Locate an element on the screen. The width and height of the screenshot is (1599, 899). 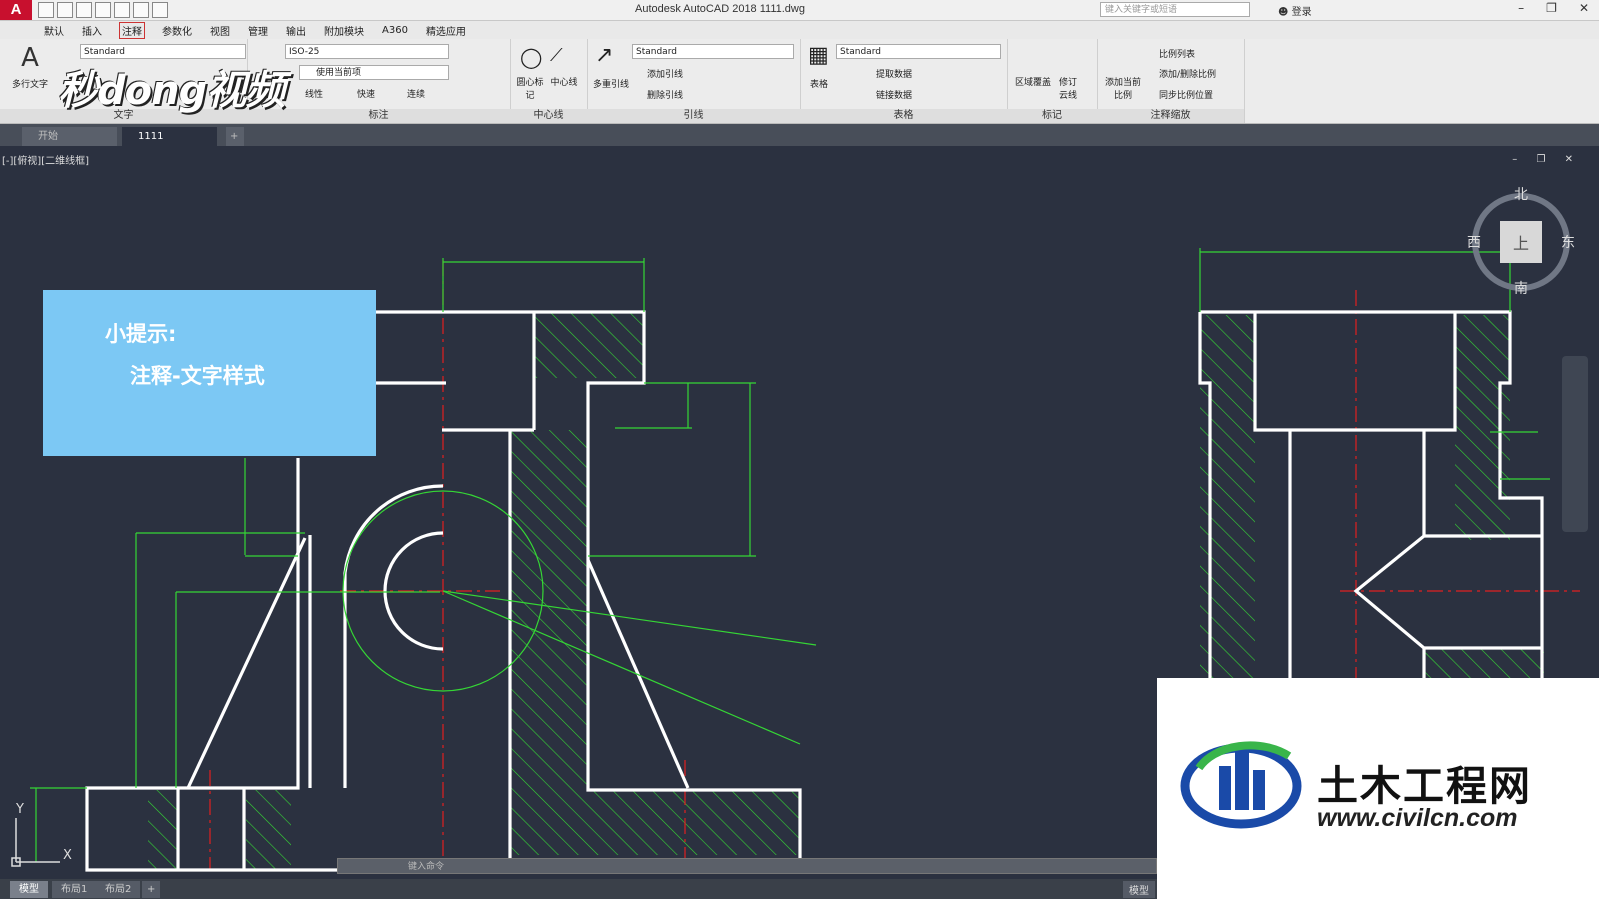
markup-panel: 区域覆盖 修订云线 标记 is located at coordinates (1052, 81).